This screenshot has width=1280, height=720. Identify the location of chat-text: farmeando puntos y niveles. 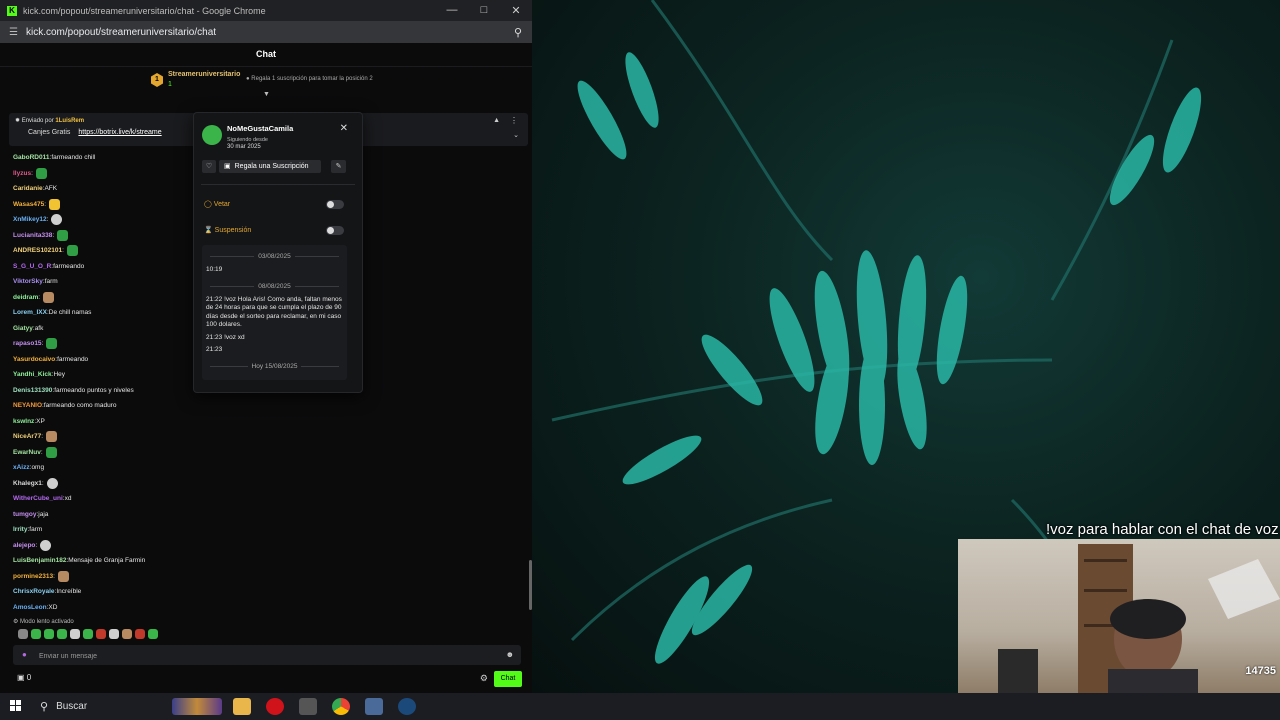
(94, 390).